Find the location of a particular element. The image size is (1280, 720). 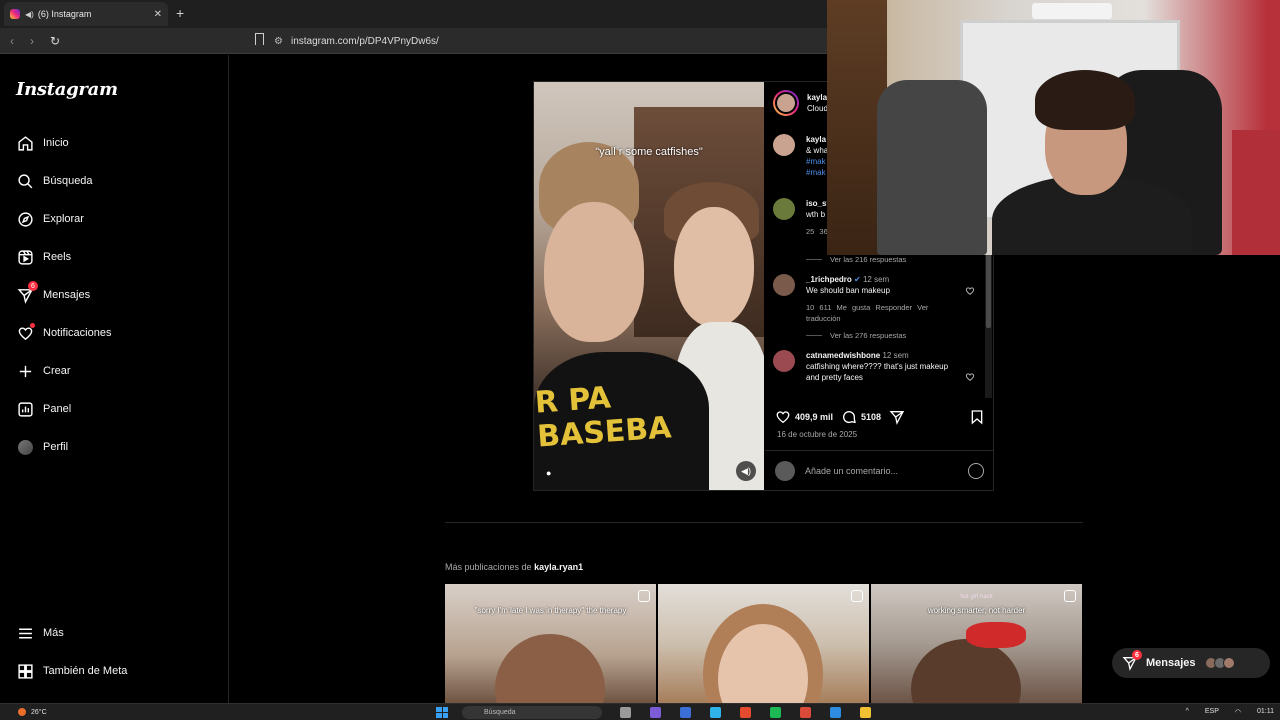

chrome-icon is located at coordinates (805, 712).